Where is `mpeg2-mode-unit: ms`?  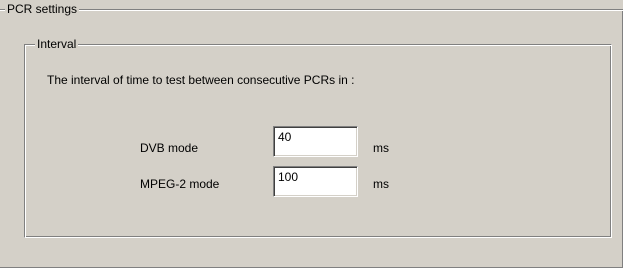
mpeg2-mode-unit: ms is located at coordinates (381, 184).